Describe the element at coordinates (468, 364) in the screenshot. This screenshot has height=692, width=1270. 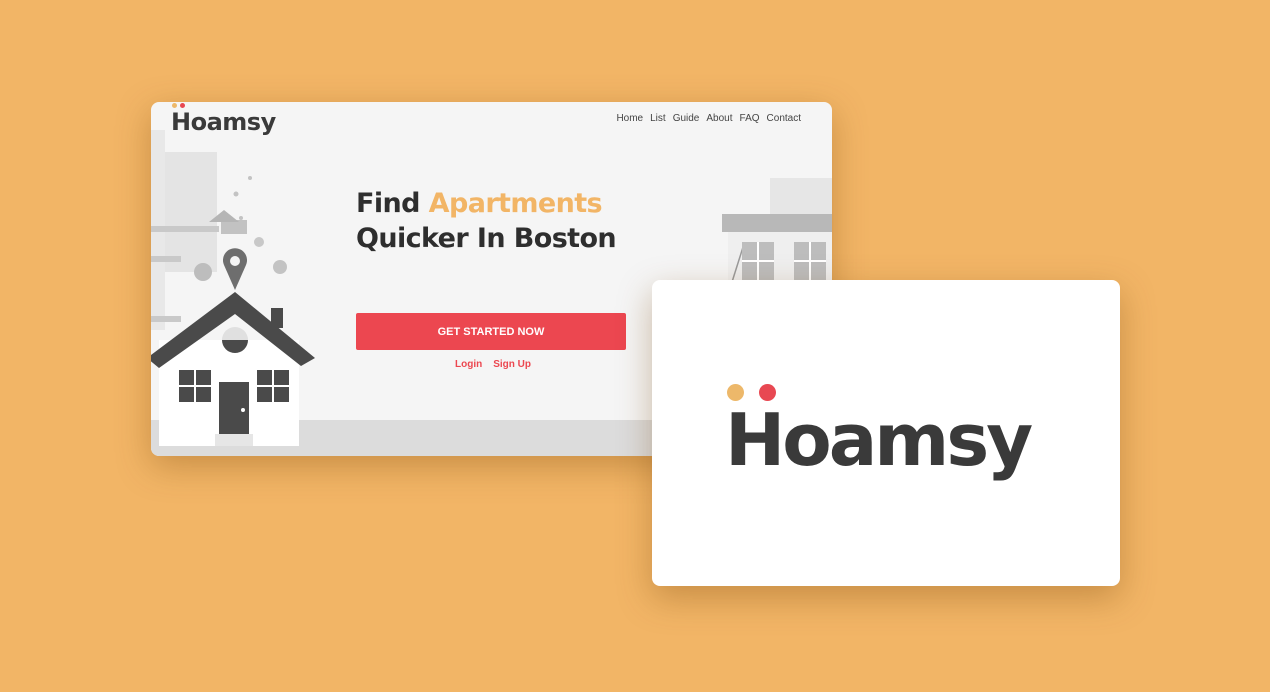
I see `login-link: Login` at that location.